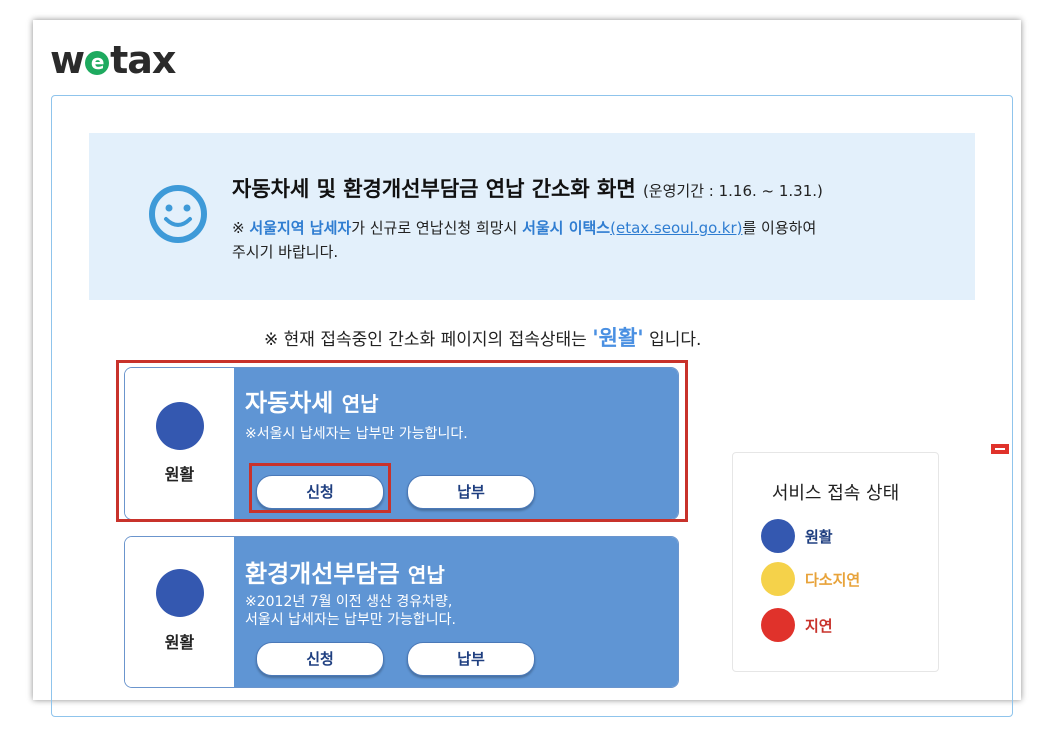 This screenshot has height=729, width=1055. Describe the element at coordinates (425, 340) in the screenshot. I see `status-line-prefix: ※ 현재 접속중인 간소화 페이지의 접속상태는` at that location.